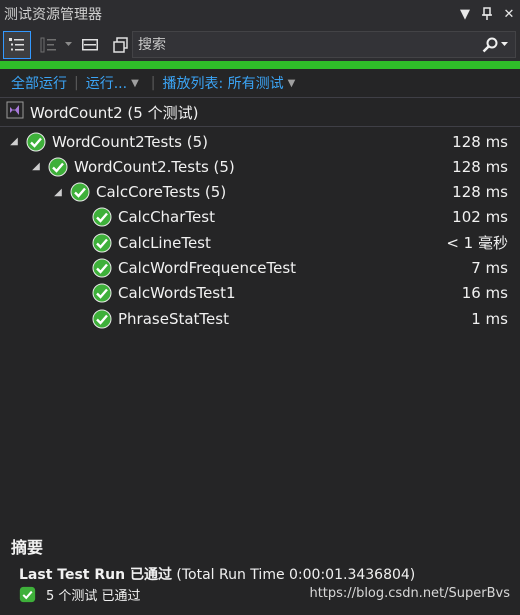 The width and height of the screenshot is (520, 615). What do you see at coordinates (260, 318) in the screenshot?
I see `tree-row: PhraseStatTest 1 ms` at bounding box center [260, 318].